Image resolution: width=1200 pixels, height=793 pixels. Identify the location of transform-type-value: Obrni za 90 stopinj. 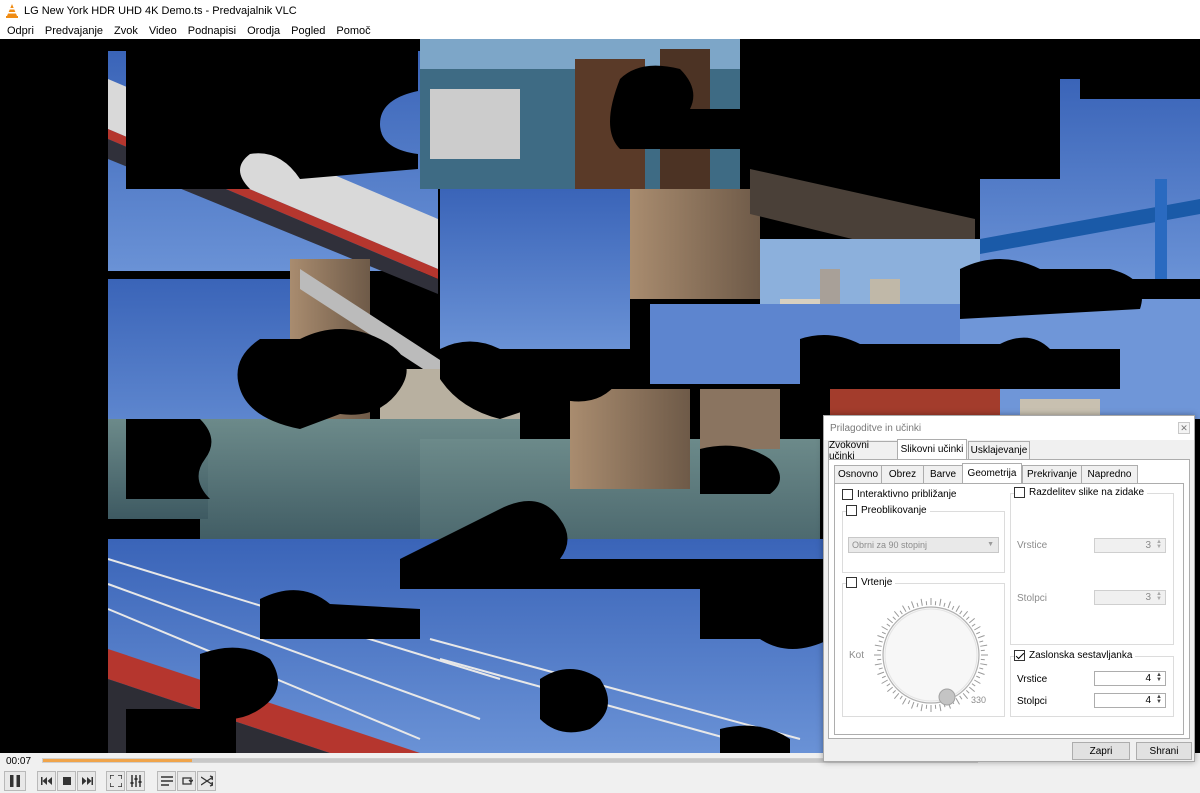
(890, 545).